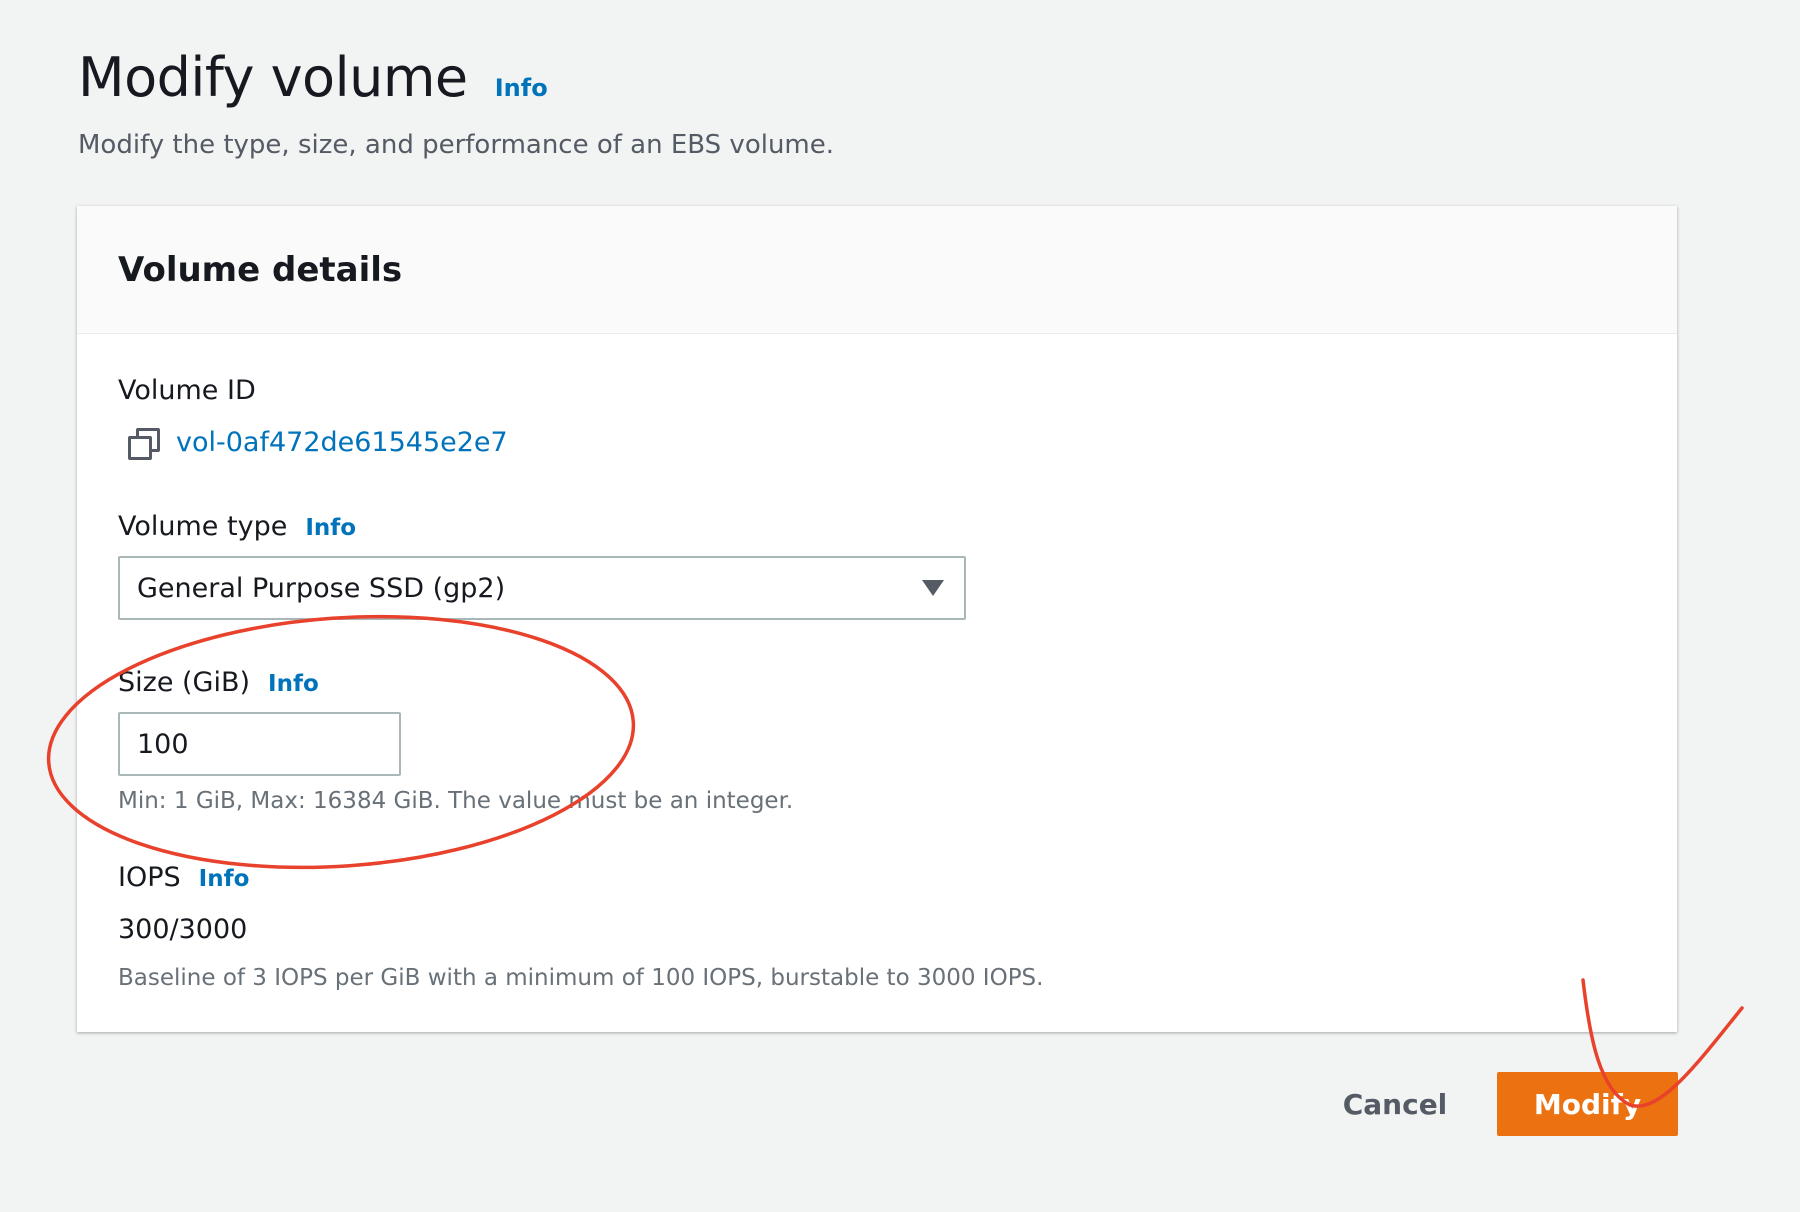 Image resolution: width=1800 pixels, height=1212 pixels. Describe the element at coordinates (184, 682) in the screenshot. I see `size-label-text: Size (GiB)` at that location.